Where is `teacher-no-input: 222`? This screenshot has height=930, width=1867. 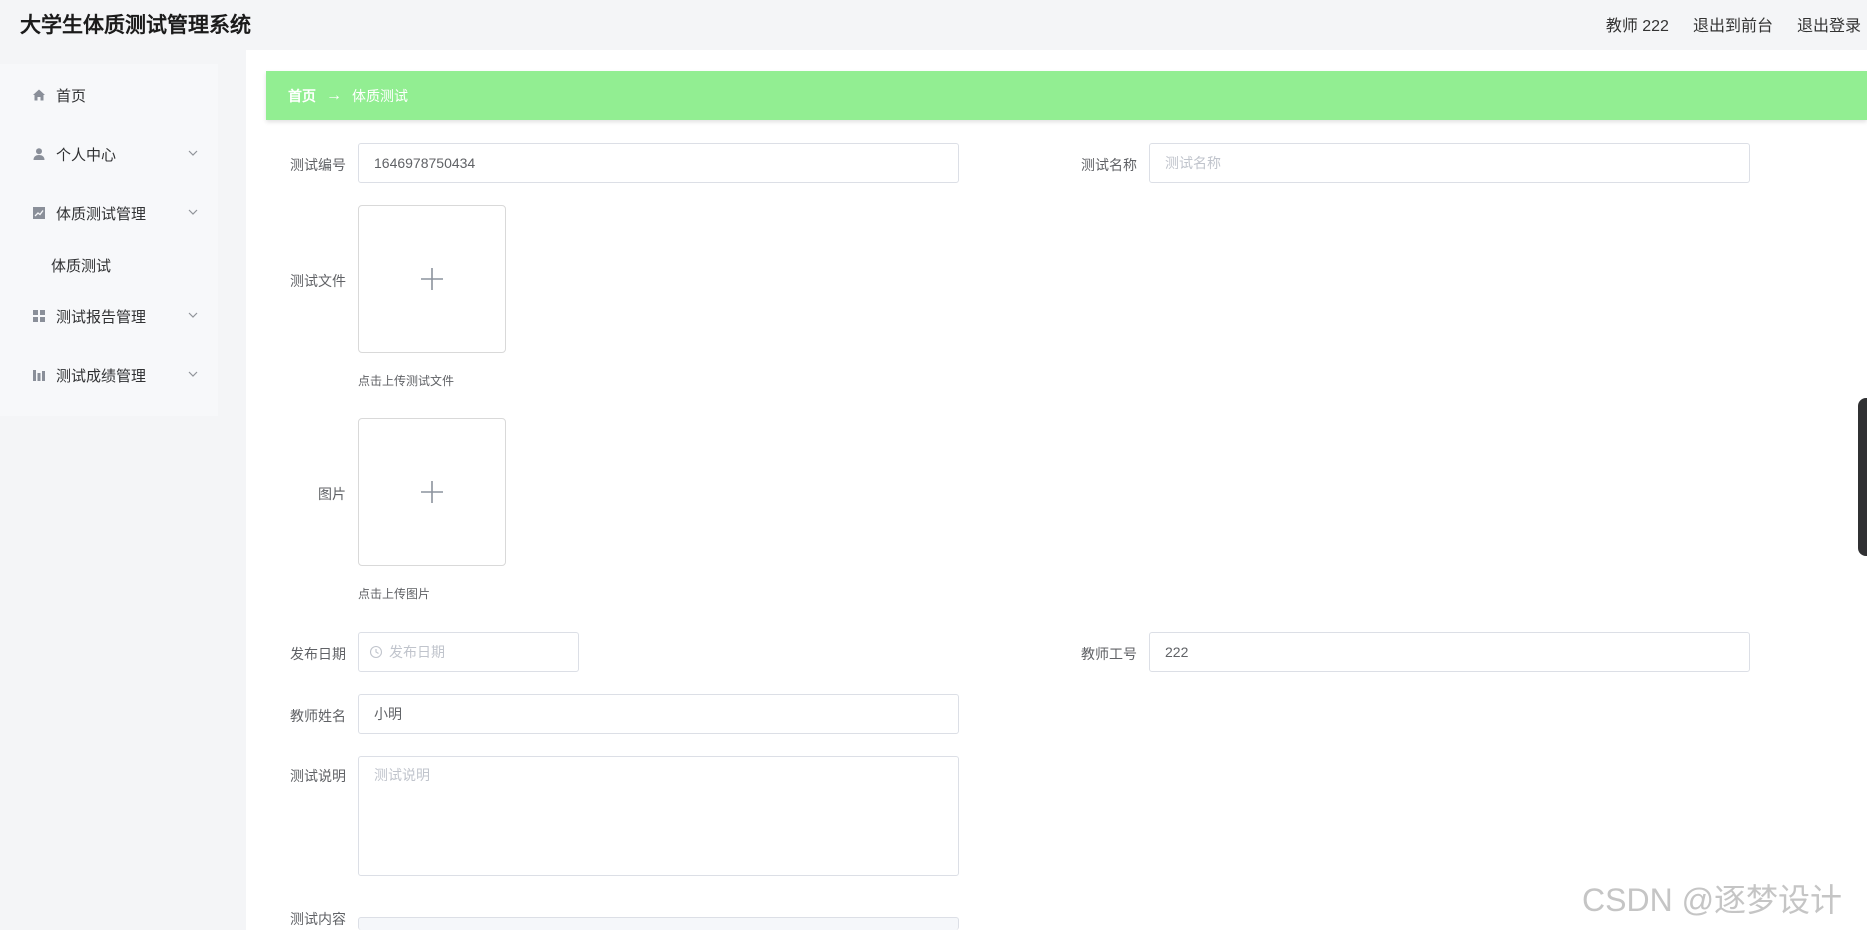 teacher-no-input: 222 is located at coordinates (1449, 652).